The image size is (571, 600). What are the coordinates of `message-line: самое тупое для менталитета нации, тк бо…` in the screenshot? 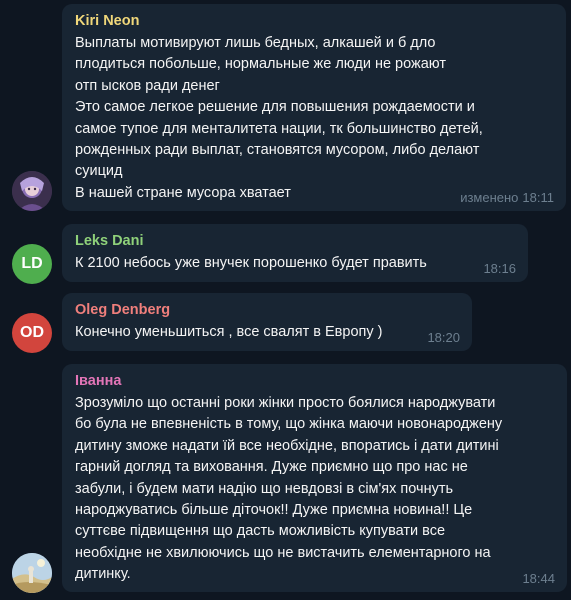 It's located at (279, 128).